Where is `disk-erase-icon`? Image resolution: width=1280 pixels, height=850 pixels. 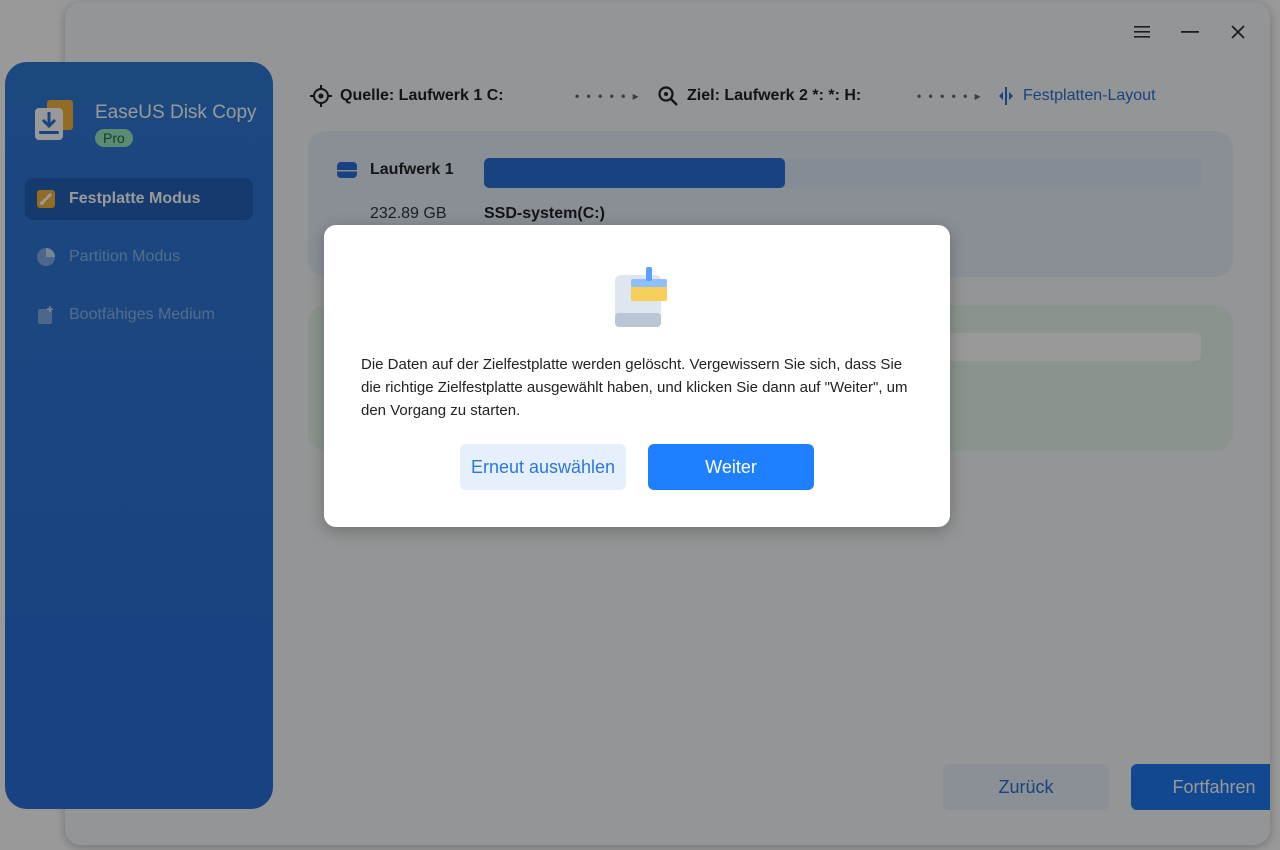
disk-erase-icon is located at coordinates (641, 297).